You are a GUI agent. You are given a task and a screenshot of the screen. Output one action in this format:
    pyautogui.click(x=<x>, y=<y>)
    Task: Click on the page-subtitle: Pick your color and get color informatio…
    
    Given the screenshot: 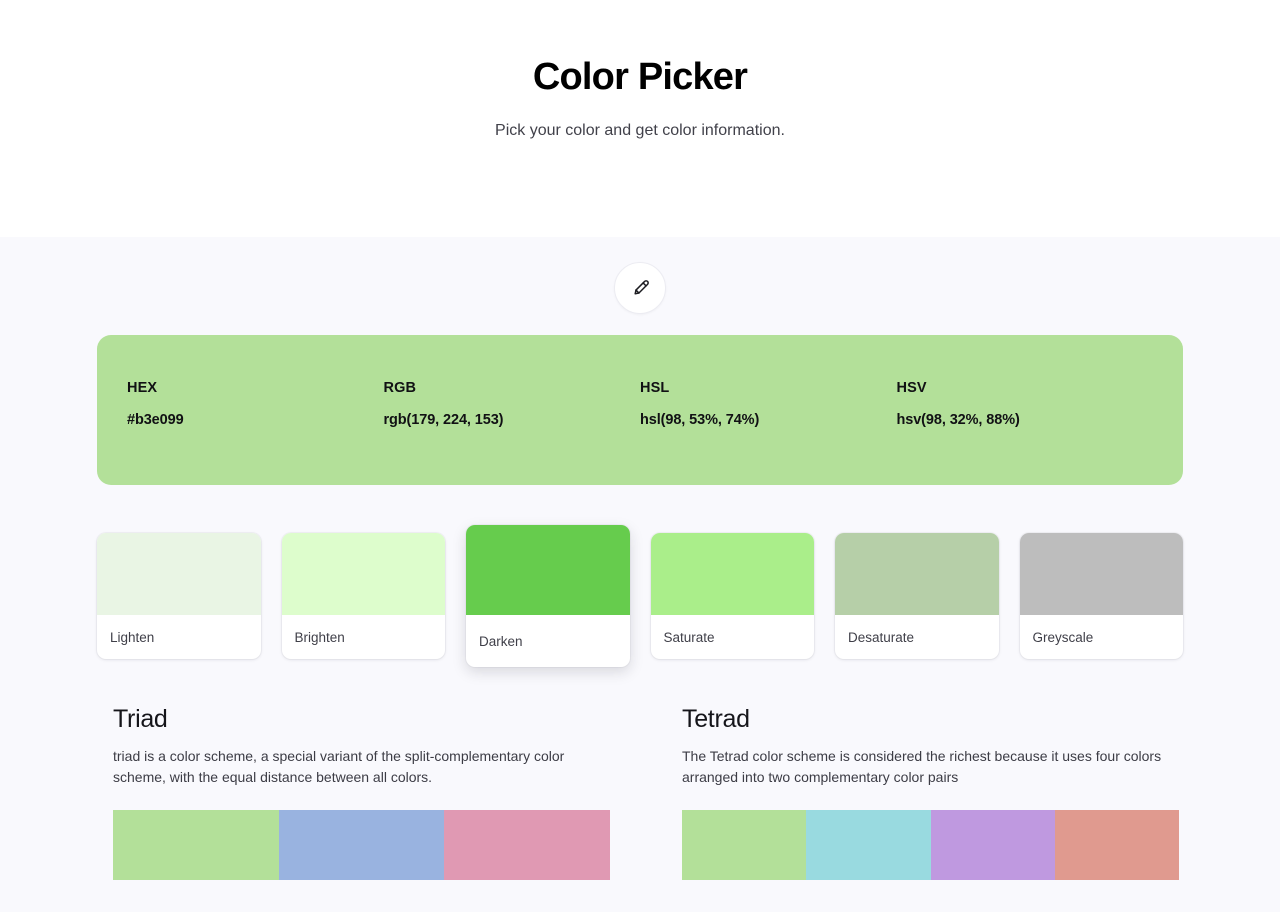 What is the action you would take?
    pyautogui.click(x=640, y=130)
    